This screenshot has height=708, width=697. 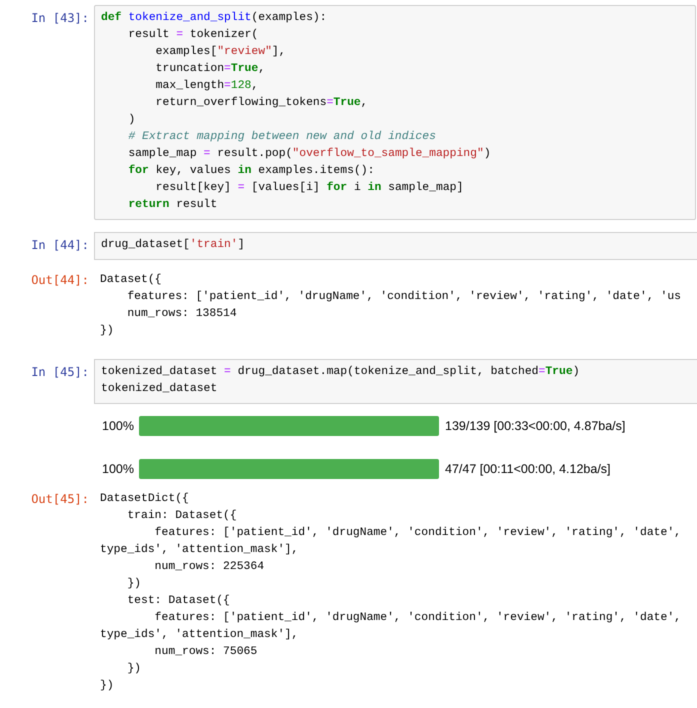 I want to click on code-line: result[key] = [values[i] for i in sample_map], so click(x=309, y=188).